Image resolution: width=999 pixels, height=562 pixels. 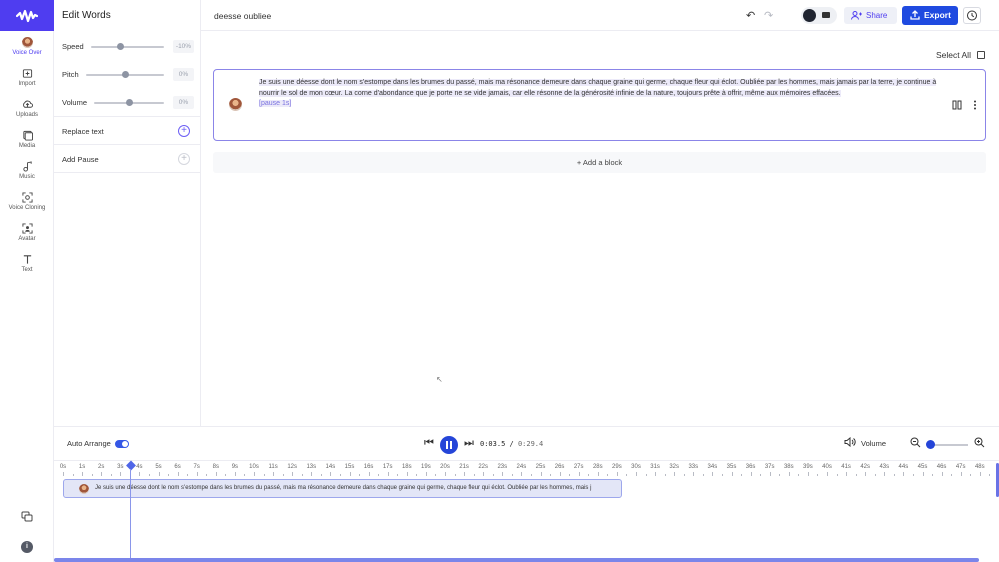 I want to click on voice-avatar, so click(x=235, y=104).